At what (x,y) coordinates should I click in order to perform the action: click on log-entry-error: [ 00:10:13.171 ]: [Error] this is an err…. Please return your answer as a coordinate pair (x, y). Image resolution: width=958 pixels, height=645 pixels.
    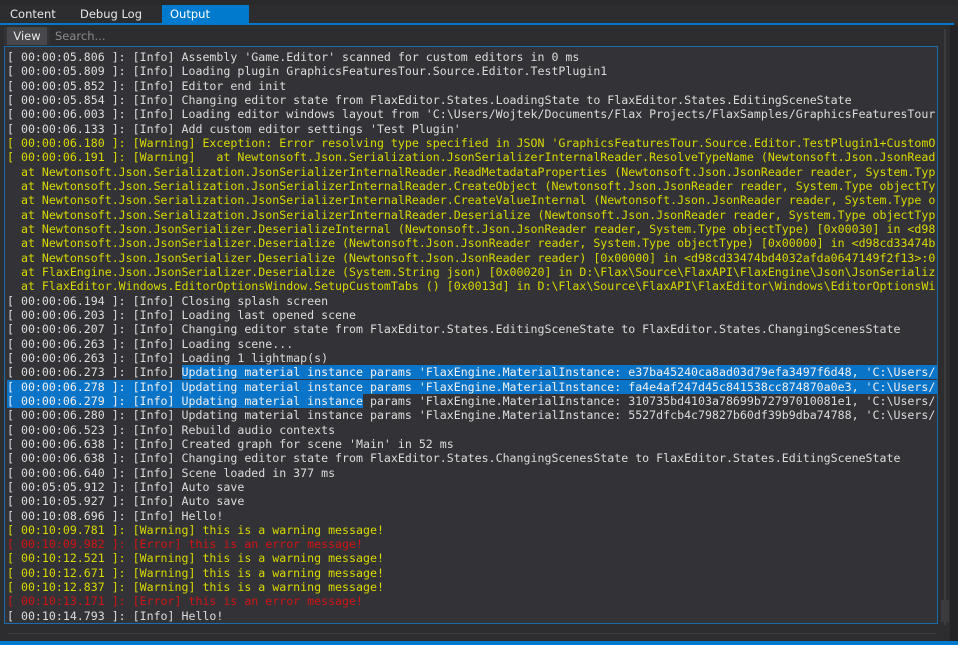
    Looking at the image, I should click on (472, 601).